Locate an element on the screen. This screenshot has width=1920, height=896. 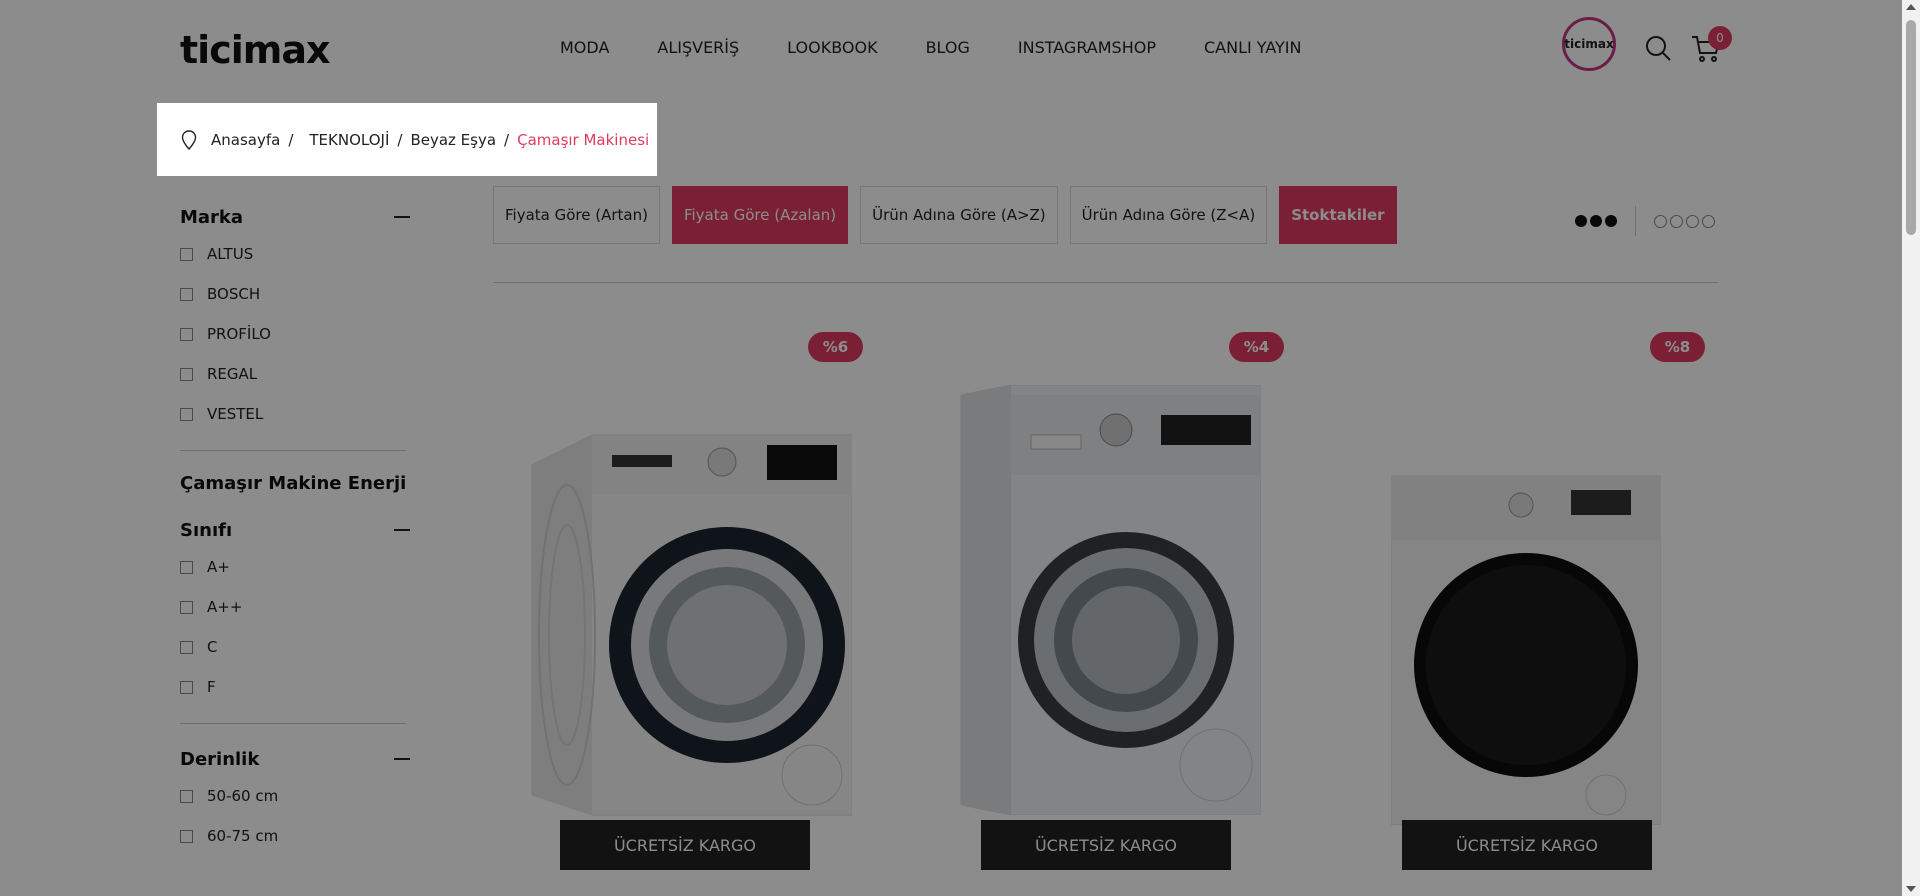
filter-option: VESTEL is located at coordinates (295, 414).